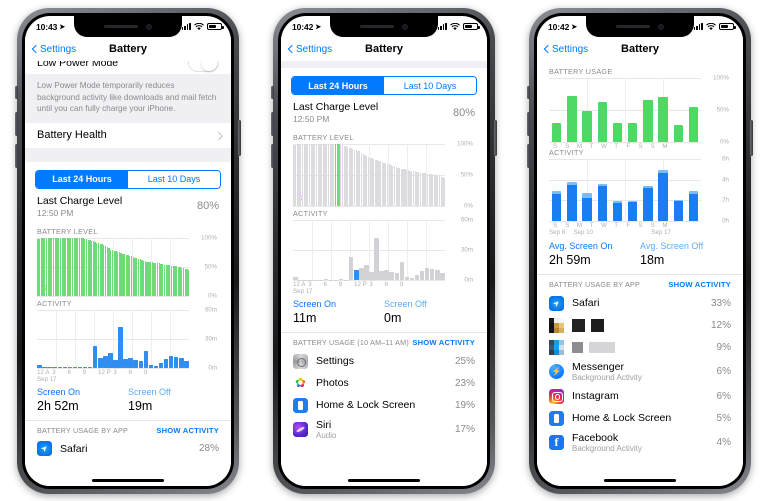  Describe the element at coordinates (384, 405) in the screenshot. I see `app-usage-row: Home & Lock Screen 19%` at that location.